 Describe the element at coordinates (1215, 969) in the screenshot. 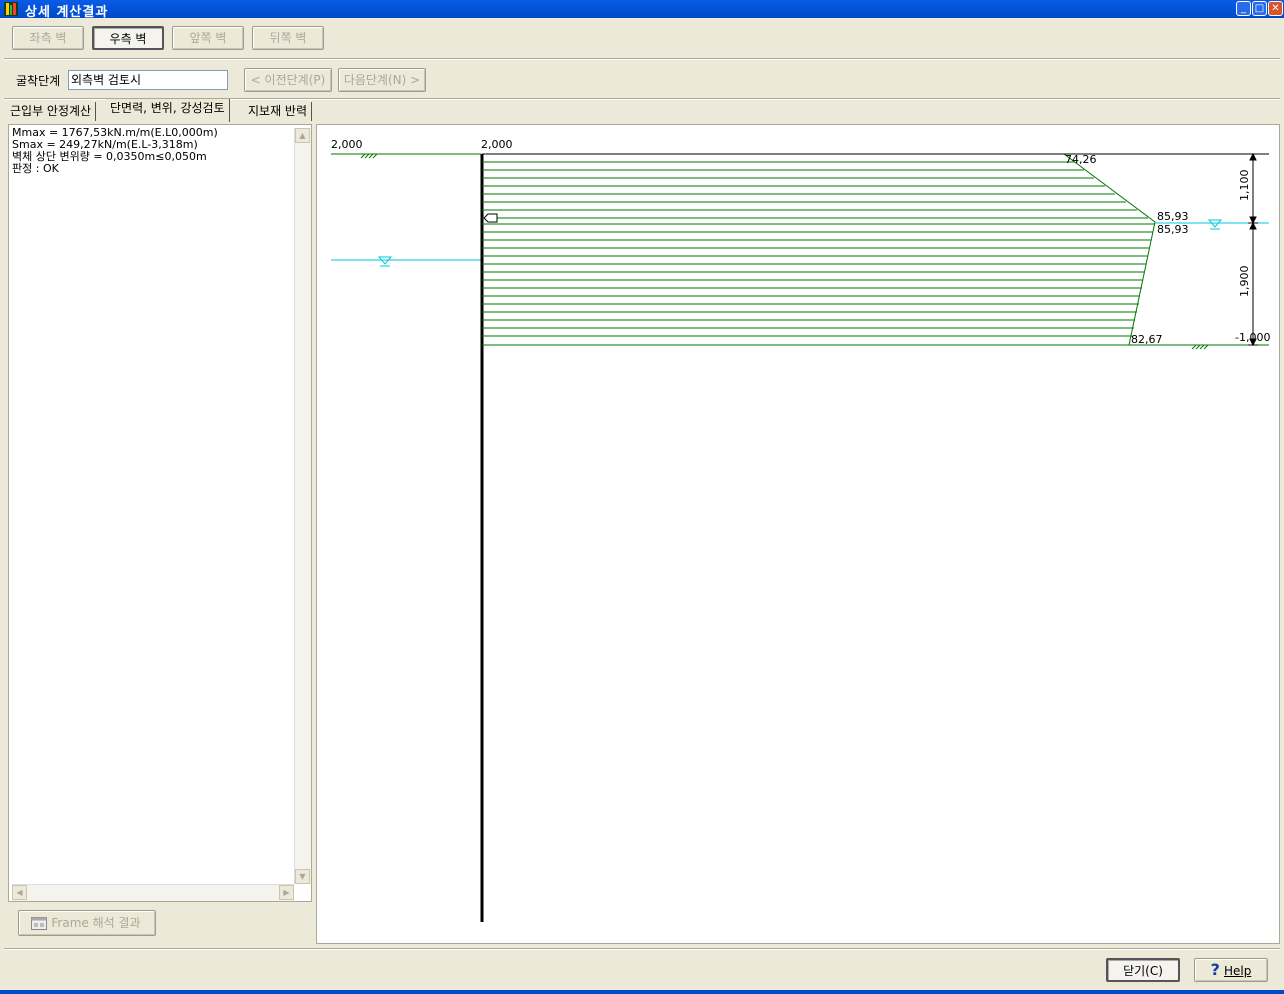

I see `question-icon: ?` at that location.